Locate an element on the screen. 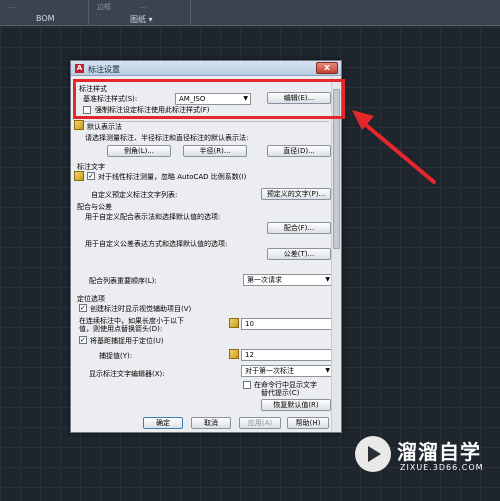 The image size is (500, 501). play-icon is located at coordinates (374, 454).